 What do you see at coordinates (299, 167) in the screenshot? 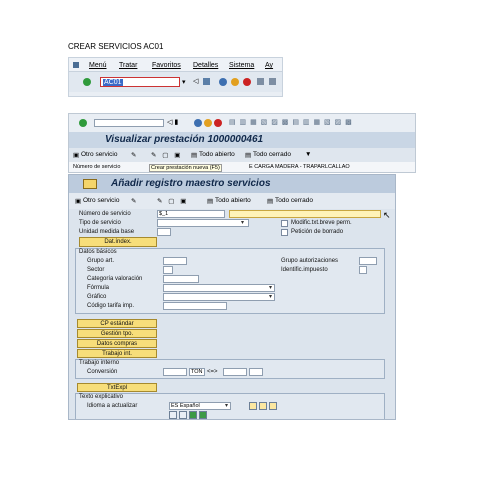
I see `descripcion-value: E CARGA MADERA - TRAPARLCALLAO` at bounding box center [299, 167].